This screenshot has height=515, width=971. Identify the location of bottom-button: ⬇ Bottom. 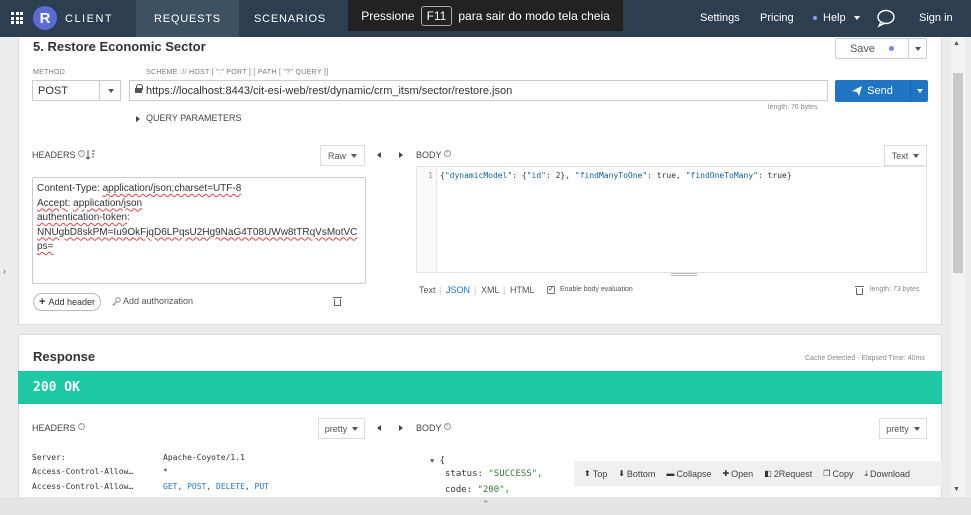
(636, 474).